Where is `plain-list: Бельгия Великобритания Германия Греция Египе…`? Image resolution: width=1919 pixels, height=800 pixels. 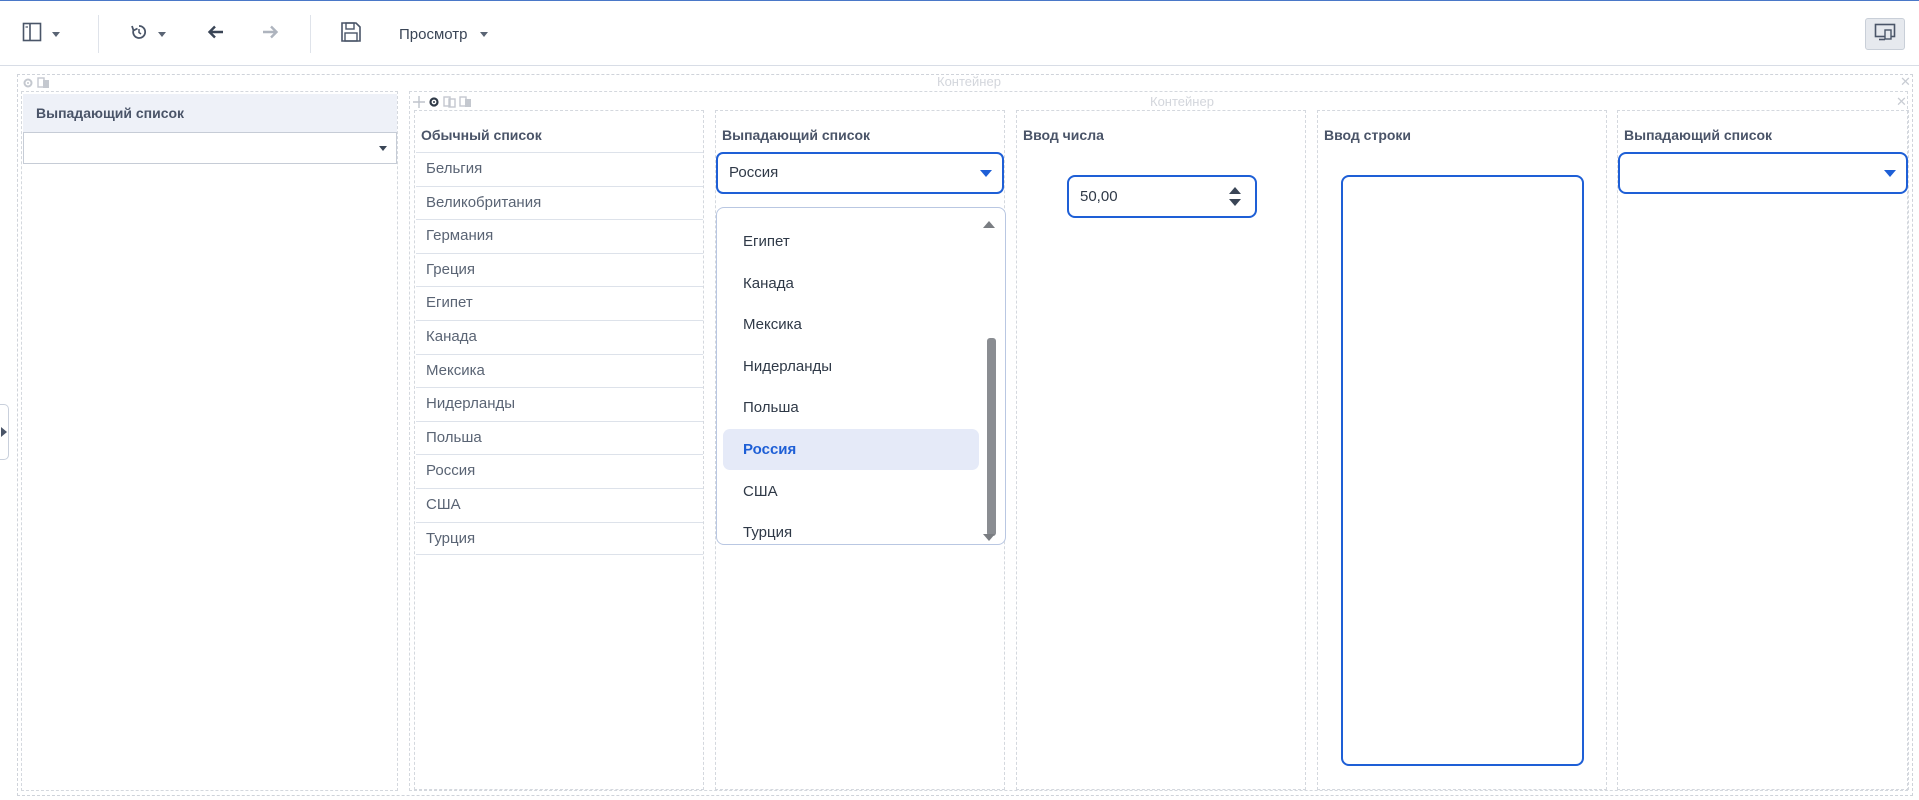
plain-list: Бельгия Великобритания Германия Греция Египе… is located at coordinates (559, 354).